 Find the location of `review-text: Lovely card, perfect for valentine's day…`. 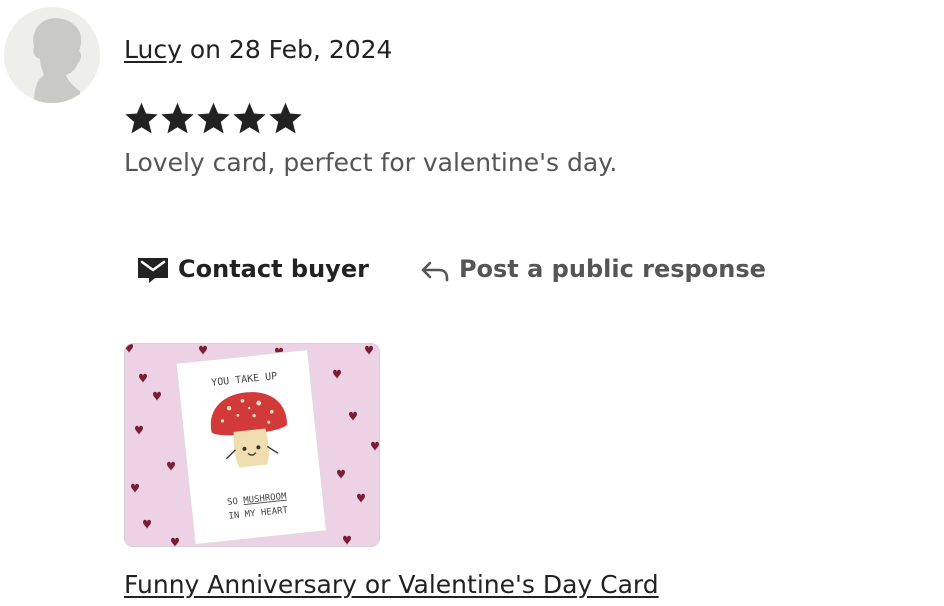

review-text: Lovely card, perfect for valentine's day… is located at coordinates (371, 162).